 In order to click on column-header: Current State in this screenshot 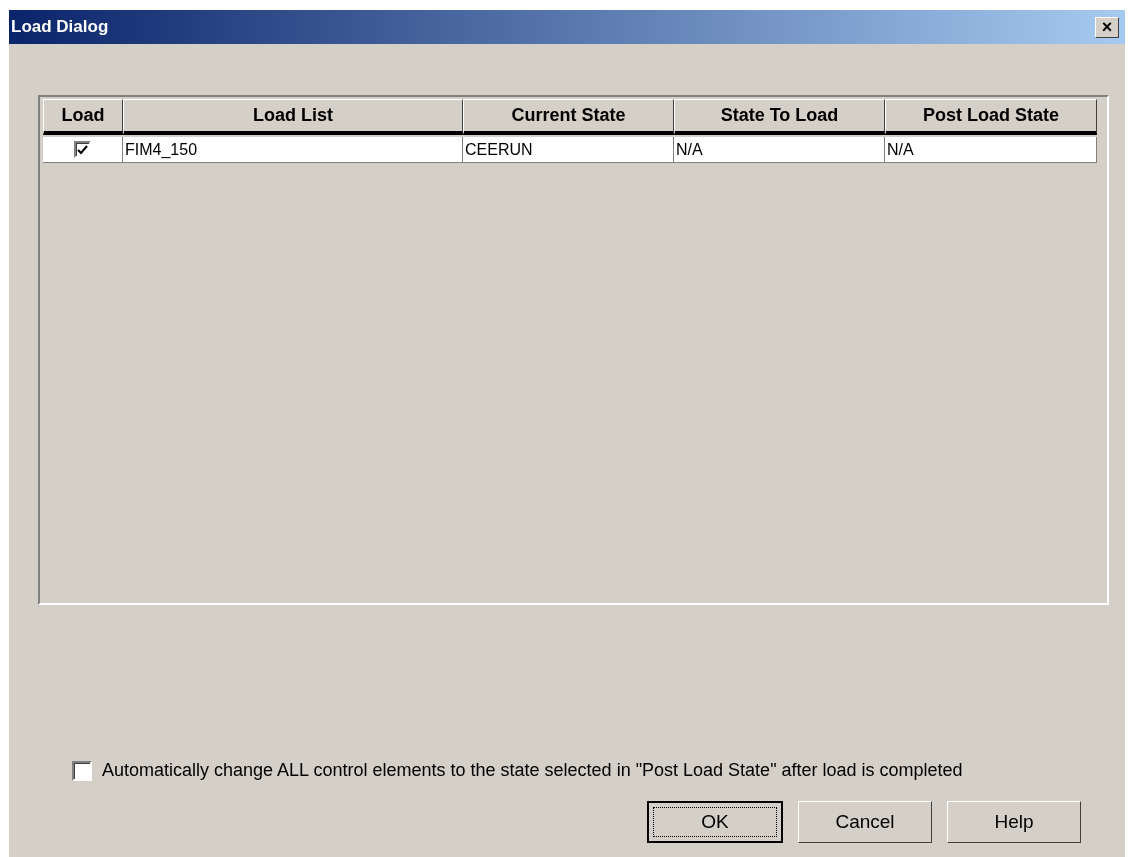, I will do `click(568, 117)`.